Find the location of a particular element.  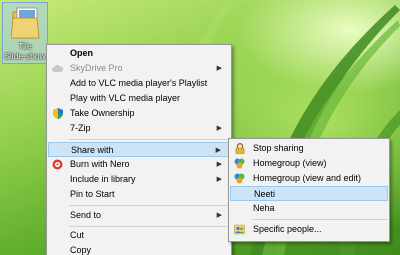

menu-item-7zip: 7-Zip ▶ is located at coordinates (139, 128).